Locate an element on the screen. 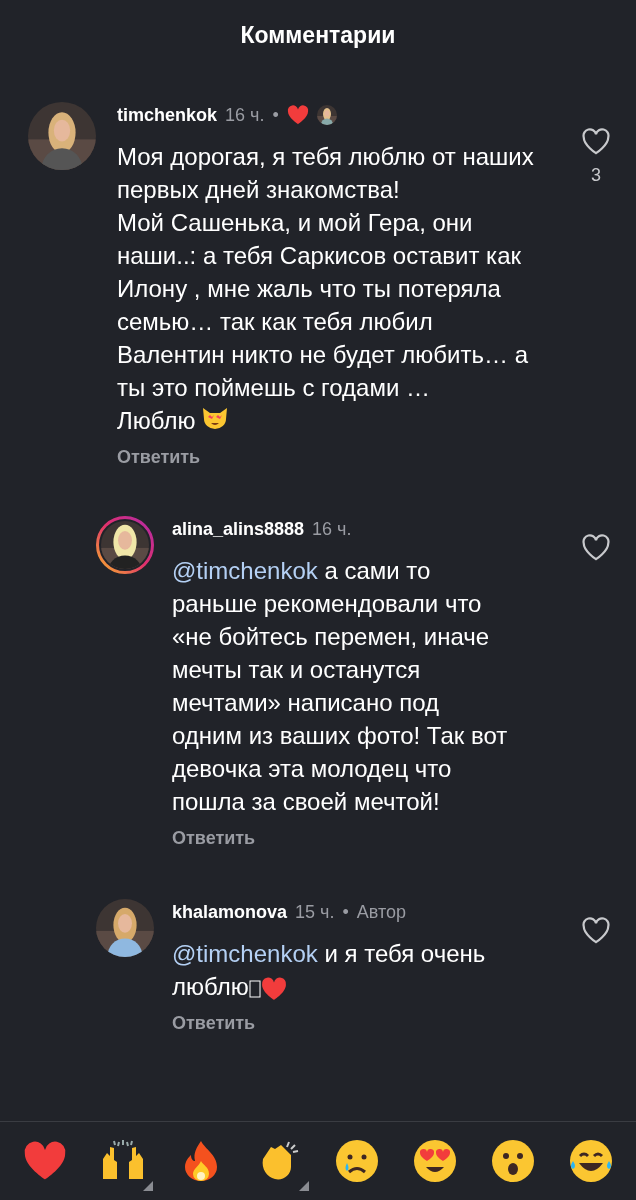 The image size is (636, 1200). page-title: Комментарии is located at coordinates (318, 35).